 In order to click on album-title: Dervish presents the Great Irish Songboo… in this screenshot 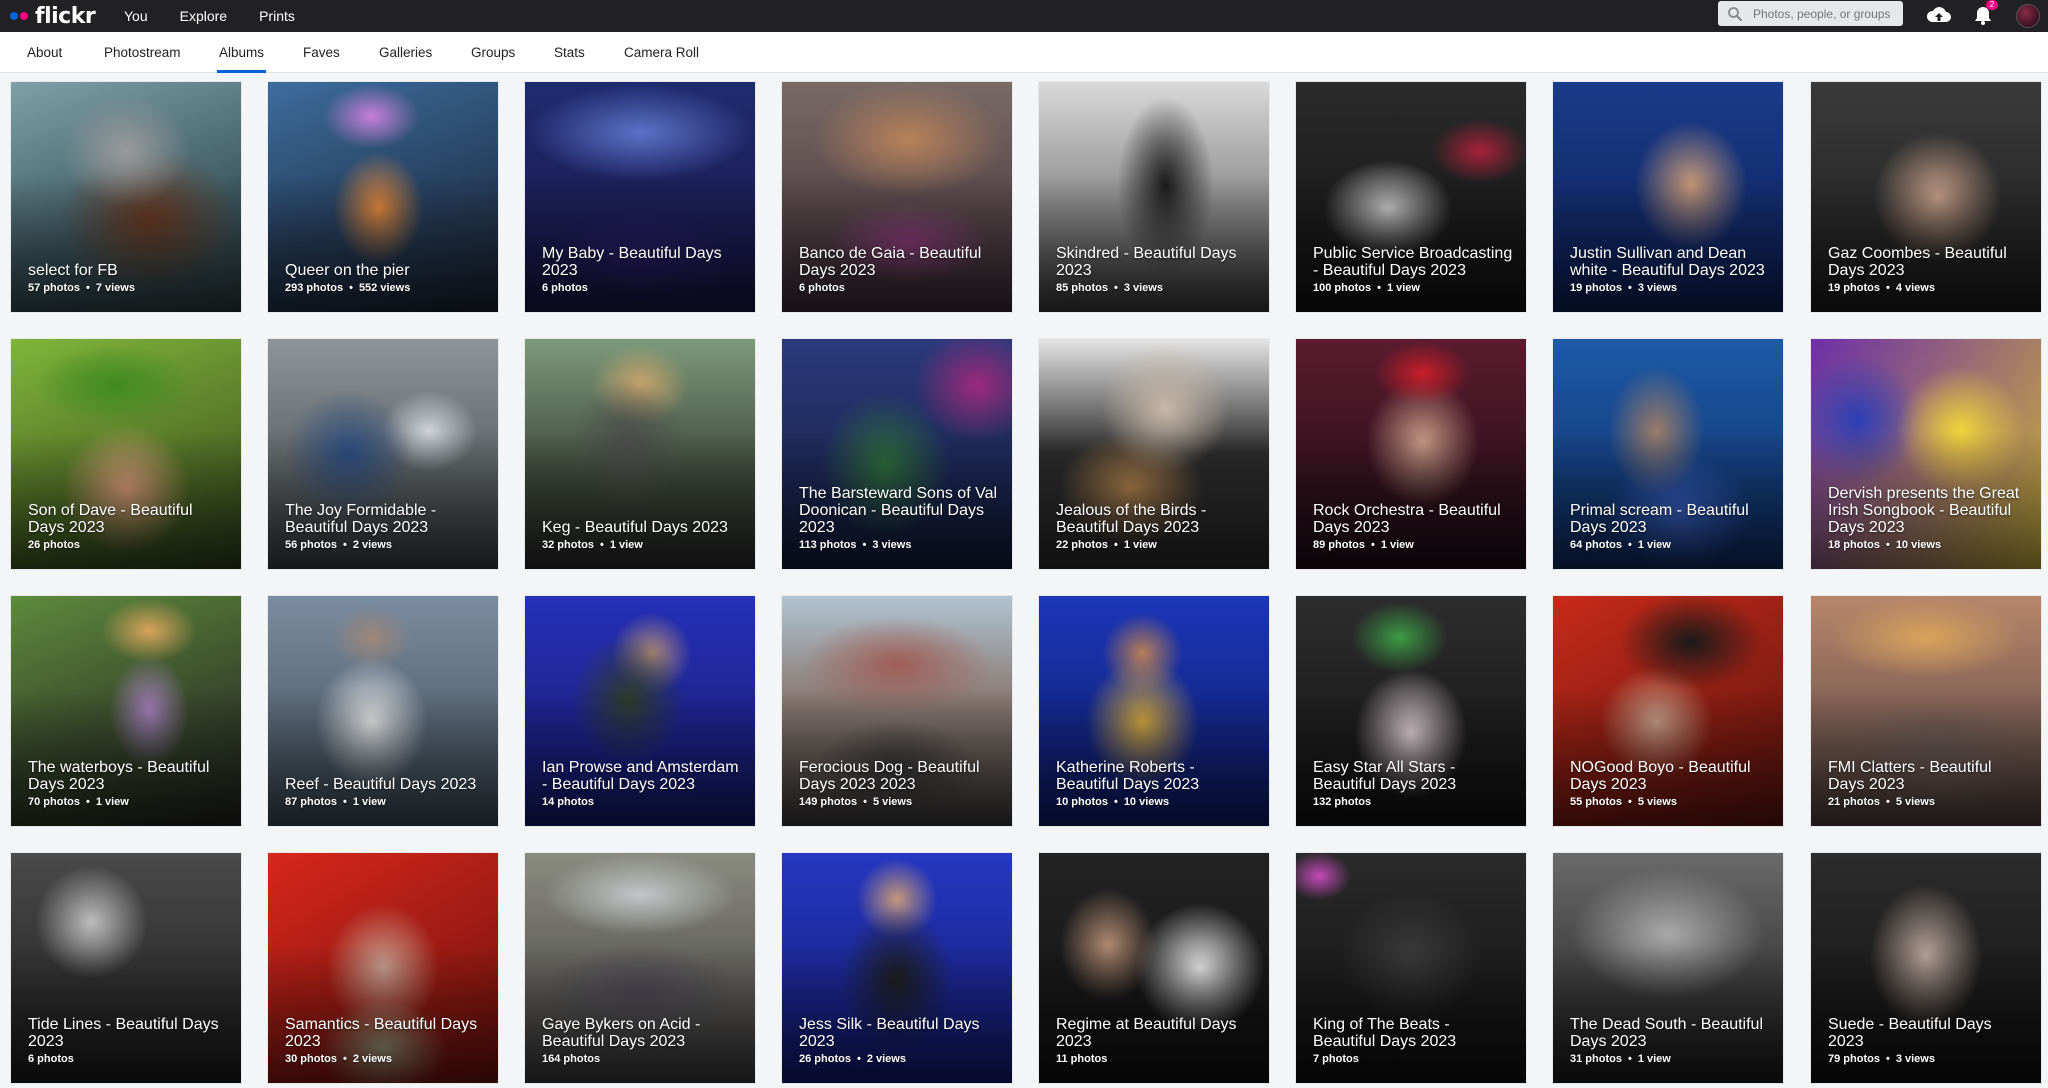, I will do `click(1924, 510)`.